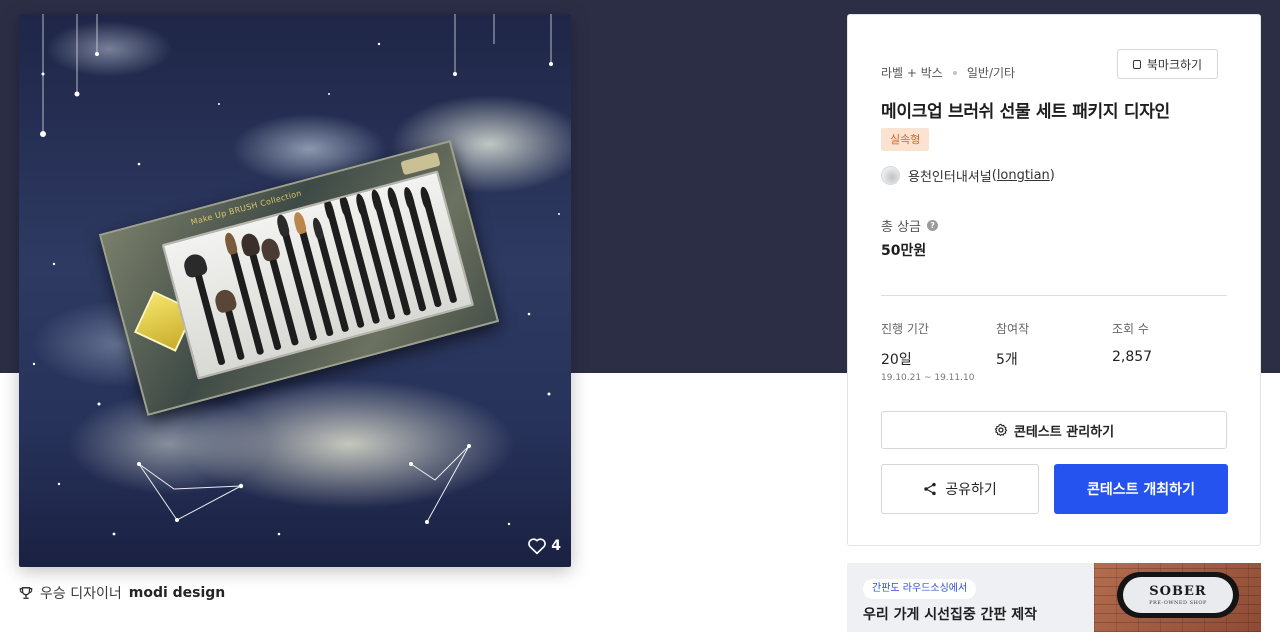  Describe the element at coordinates (896, 360) in the screenshot. I see `stat-value: 20일` at that location.